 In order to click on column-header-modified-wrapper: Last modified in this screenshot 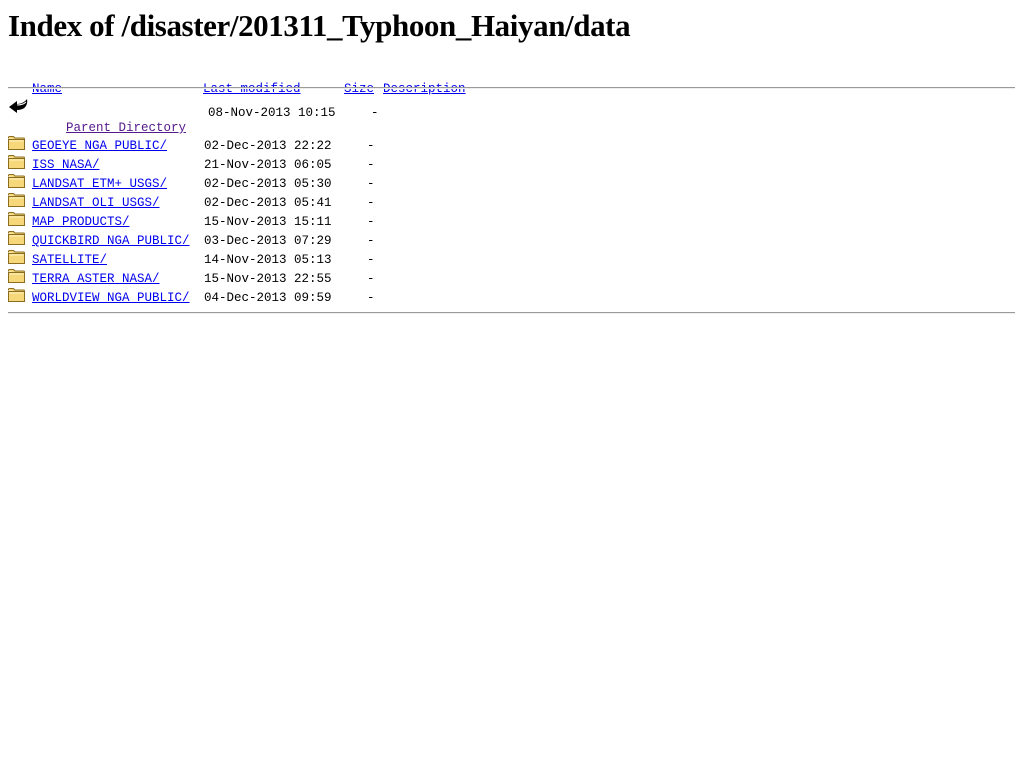, I will do `click(244, 82)`.